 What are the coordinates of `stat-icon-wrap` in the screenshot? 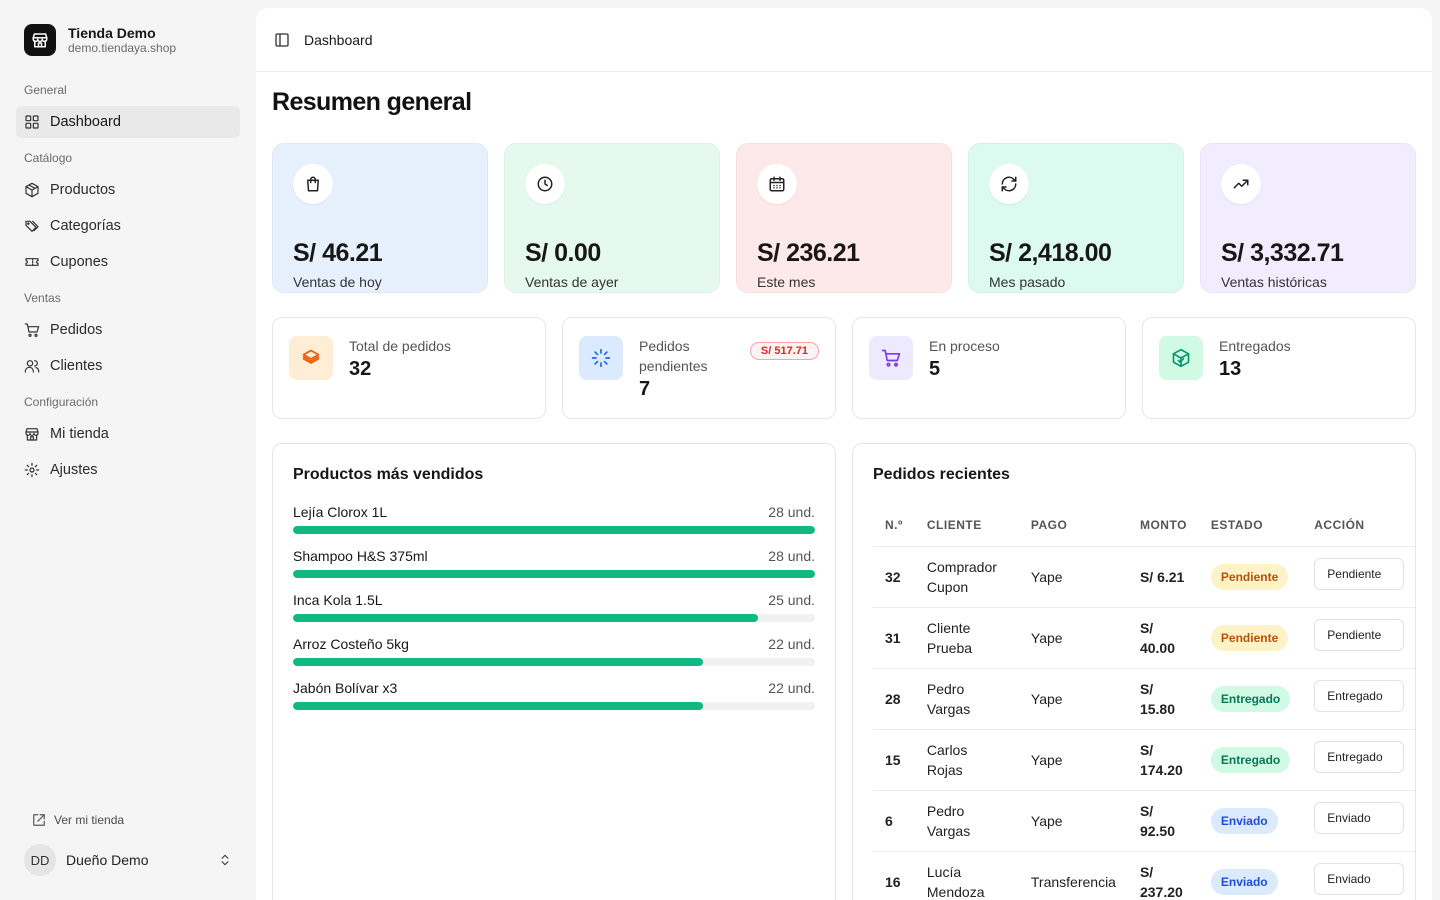 It's located at (1009, 184).